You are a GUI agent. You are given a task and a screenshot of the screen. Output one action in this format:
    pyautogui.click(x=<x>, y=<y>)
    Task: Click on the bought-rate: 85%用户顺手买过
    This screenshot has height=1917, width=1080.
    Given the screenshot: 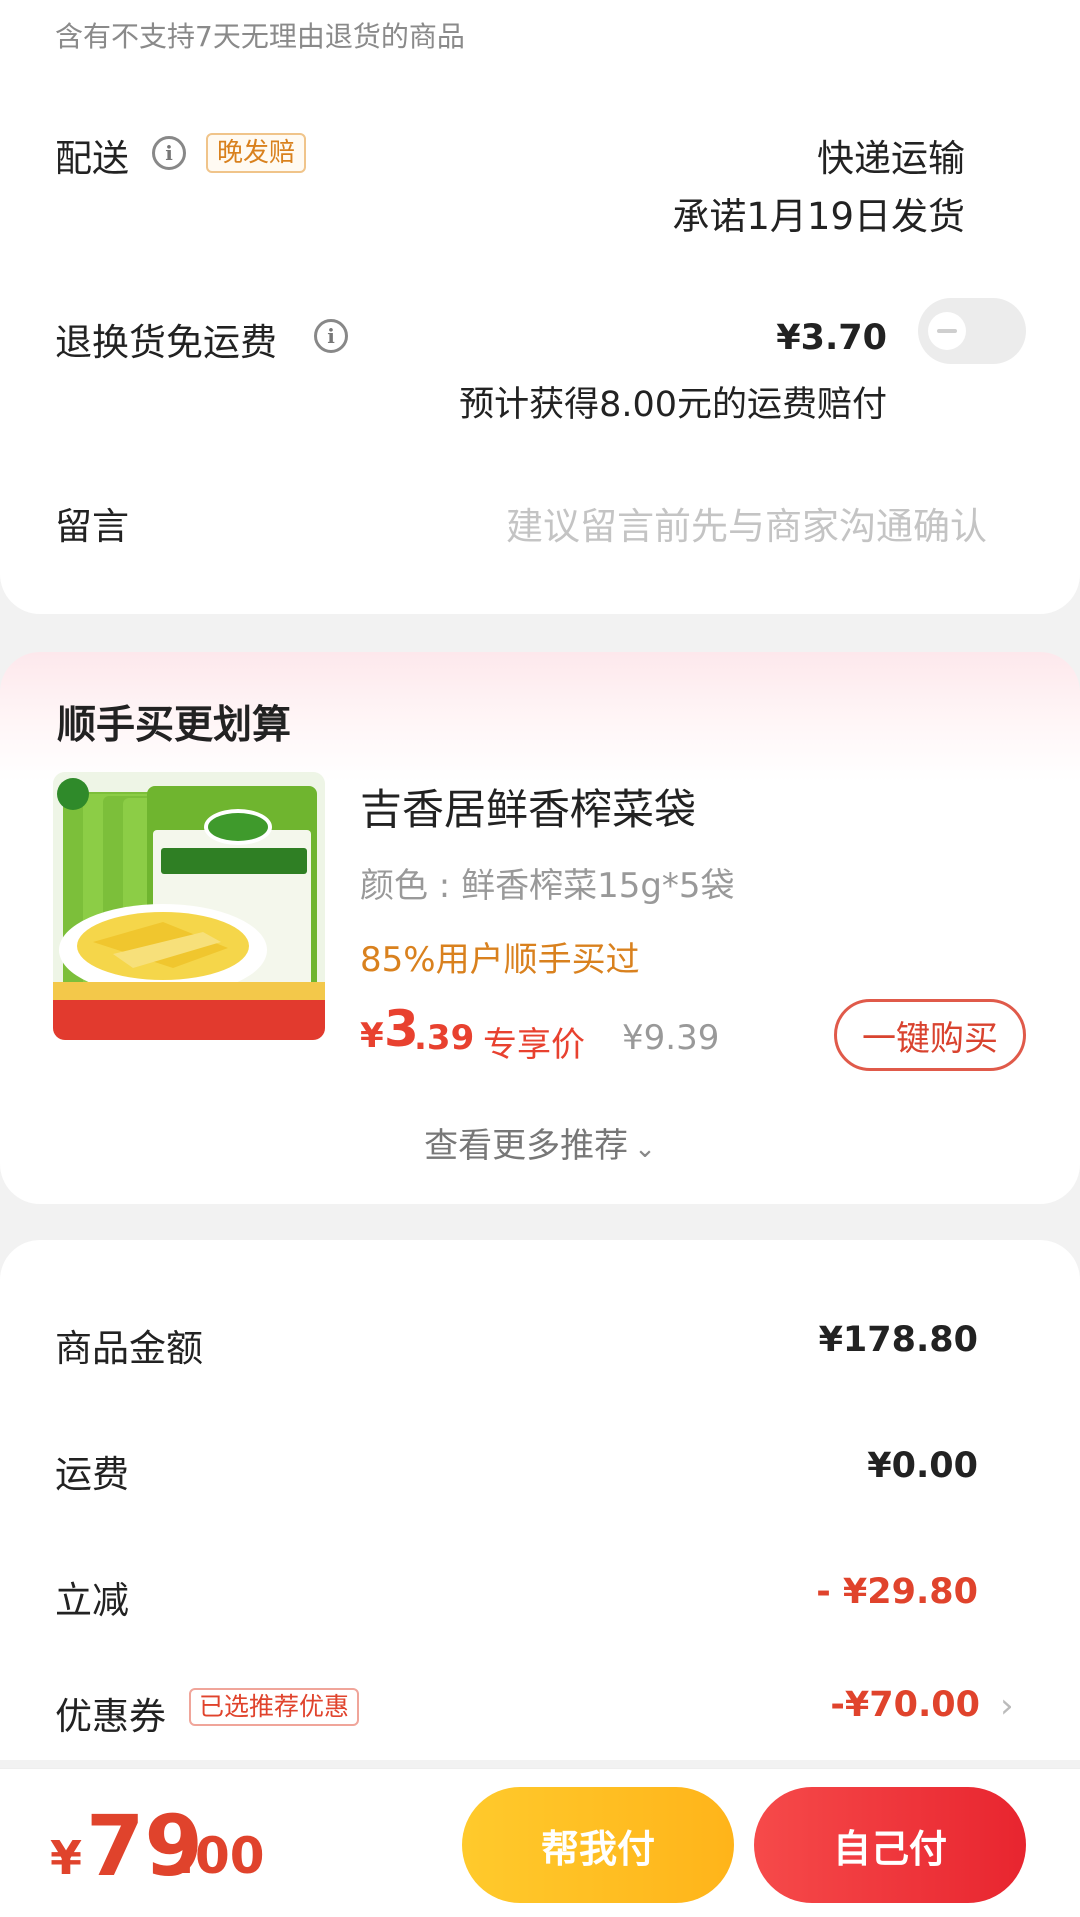 What is the action you would take?
    pyautogui.click(x=500, y=960)
    